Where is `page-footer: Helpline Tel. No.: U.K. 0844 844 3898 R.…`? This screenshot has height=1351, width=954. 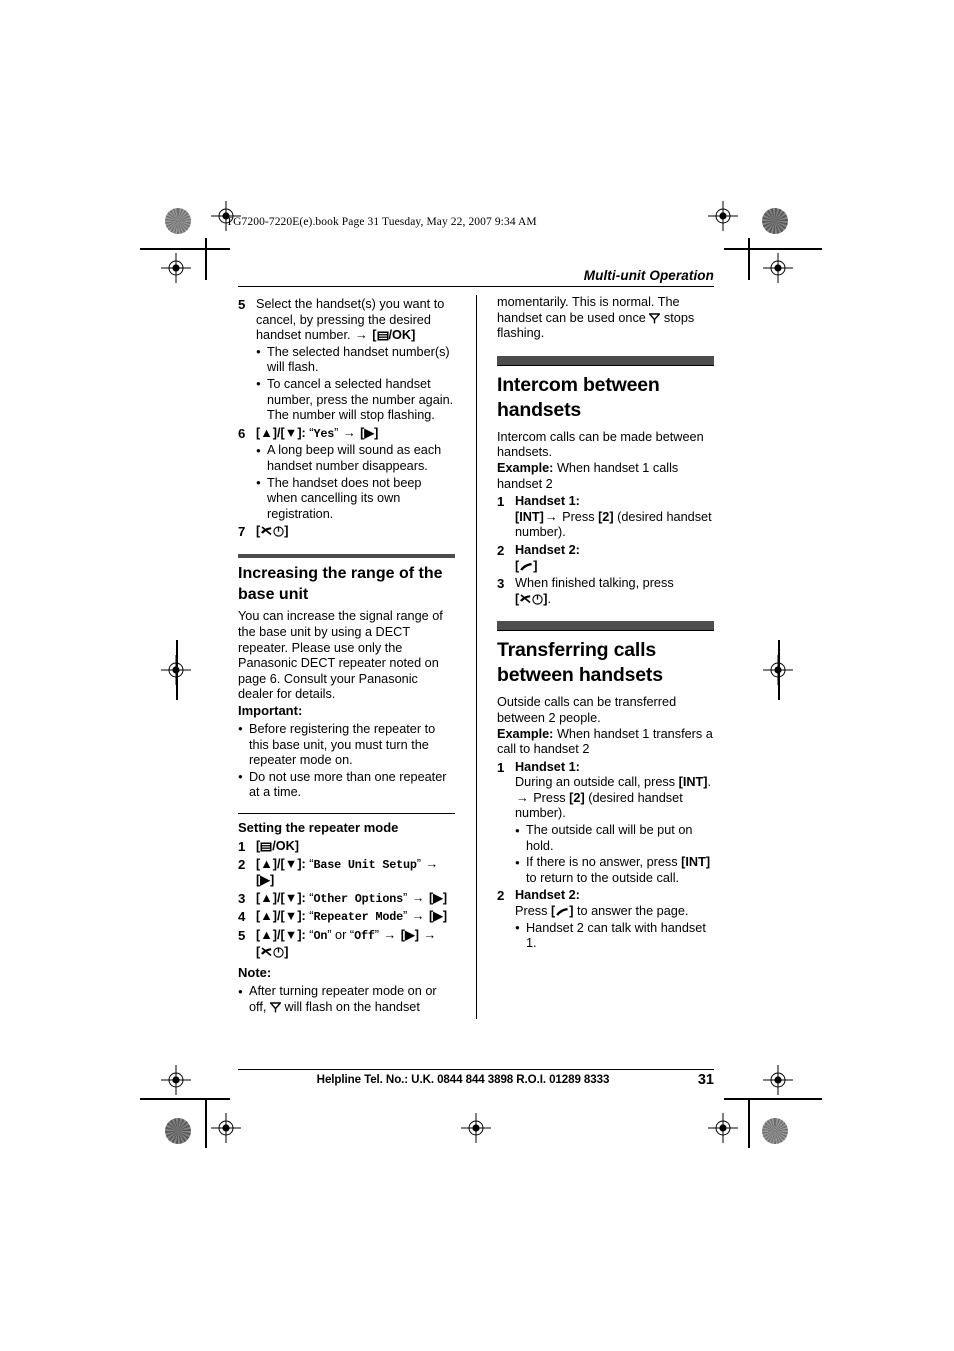 page-footer: Helpline Tel. No.: U.K. 0844 844 3898 R.… is located at coordinates (476, 1080).